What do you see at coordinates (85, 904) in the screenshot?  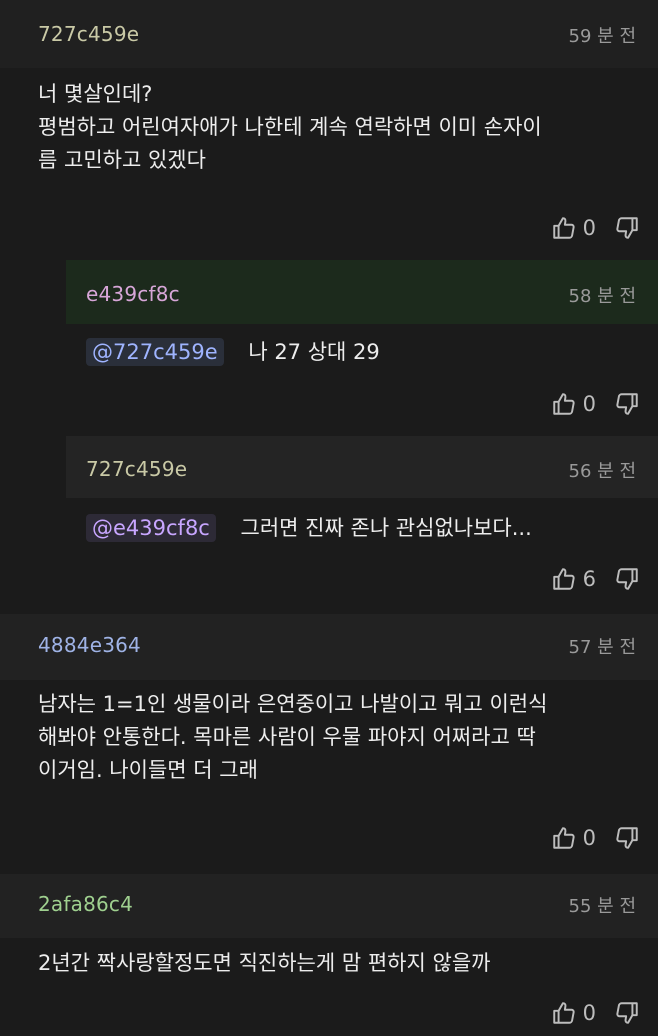 I see `comment-author: 2afa86c4` at bounding box center [85, 904].